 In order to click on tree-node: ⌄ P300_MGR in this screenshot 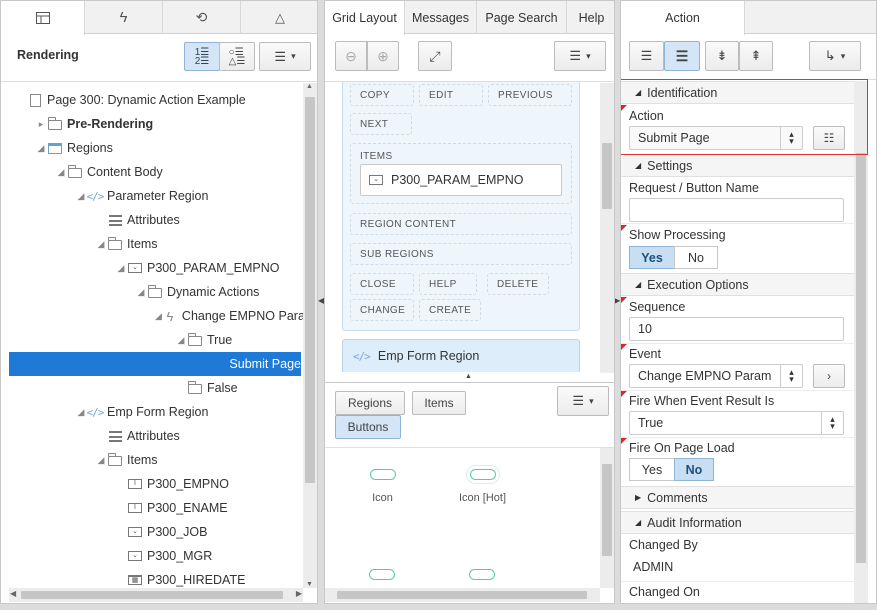, I will do `click(156, 556)`.